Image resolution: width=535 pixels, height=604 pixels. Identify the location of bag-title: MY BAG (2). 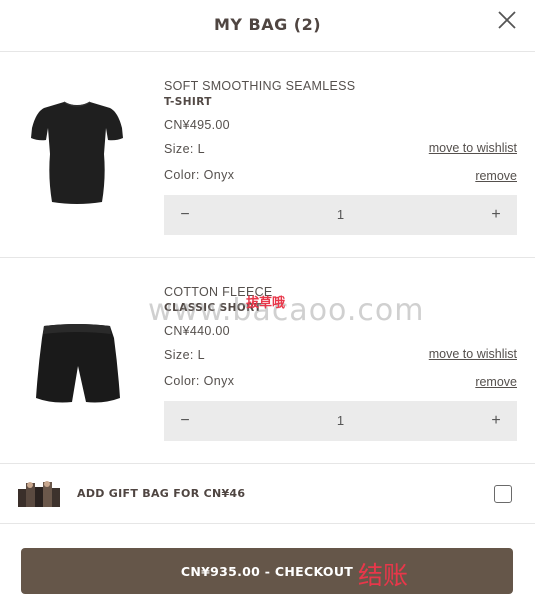
(267, 24).